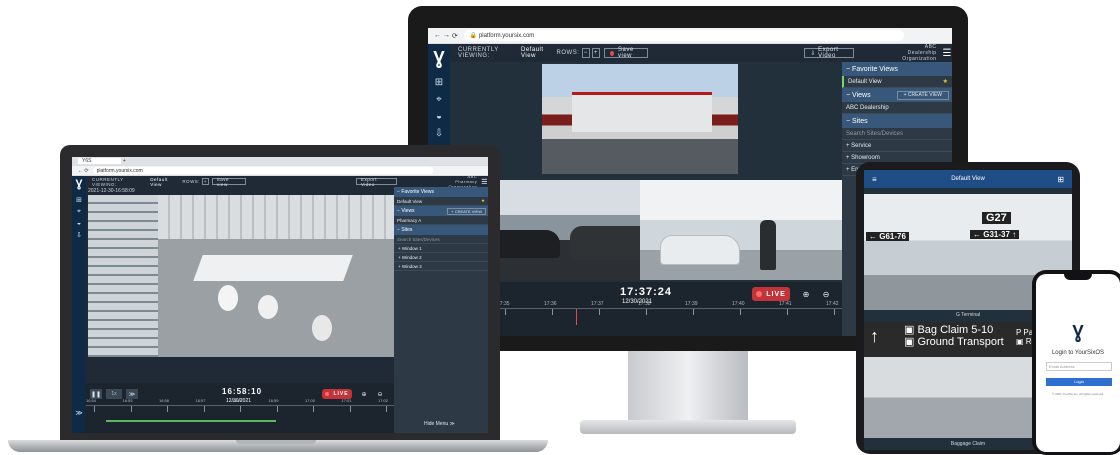 Image resolution: width=1120 pixels, height=455 pixels. I want to click on playhead, so click(576, 317).